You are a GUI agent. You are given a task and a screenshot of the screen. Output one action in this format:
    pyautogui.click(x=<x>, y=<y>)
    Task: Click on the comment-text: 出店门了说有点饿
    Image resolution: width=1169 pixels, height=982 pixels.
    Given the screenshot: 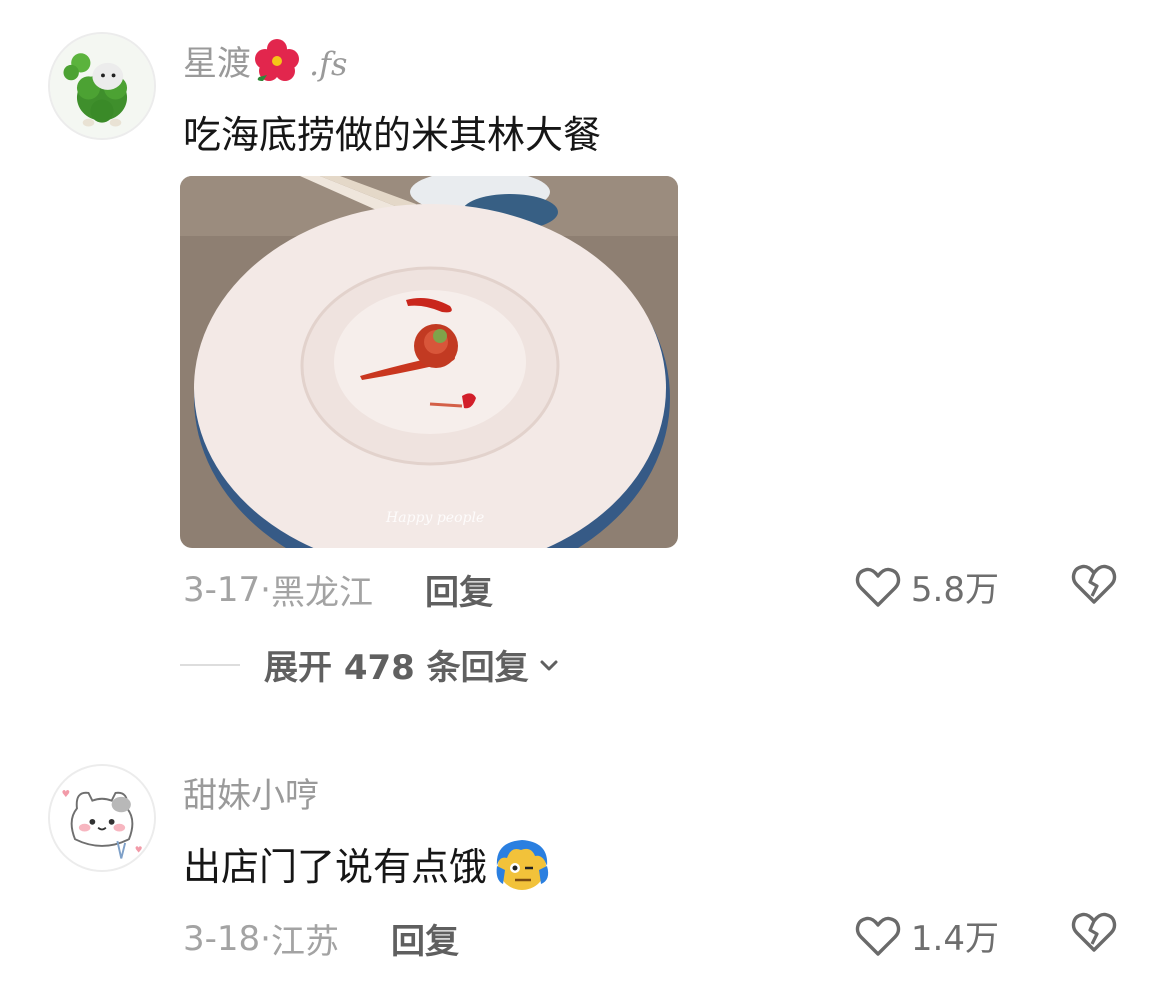 What is the action you would take?
    pyautogui.click(x=368, y=864)
    